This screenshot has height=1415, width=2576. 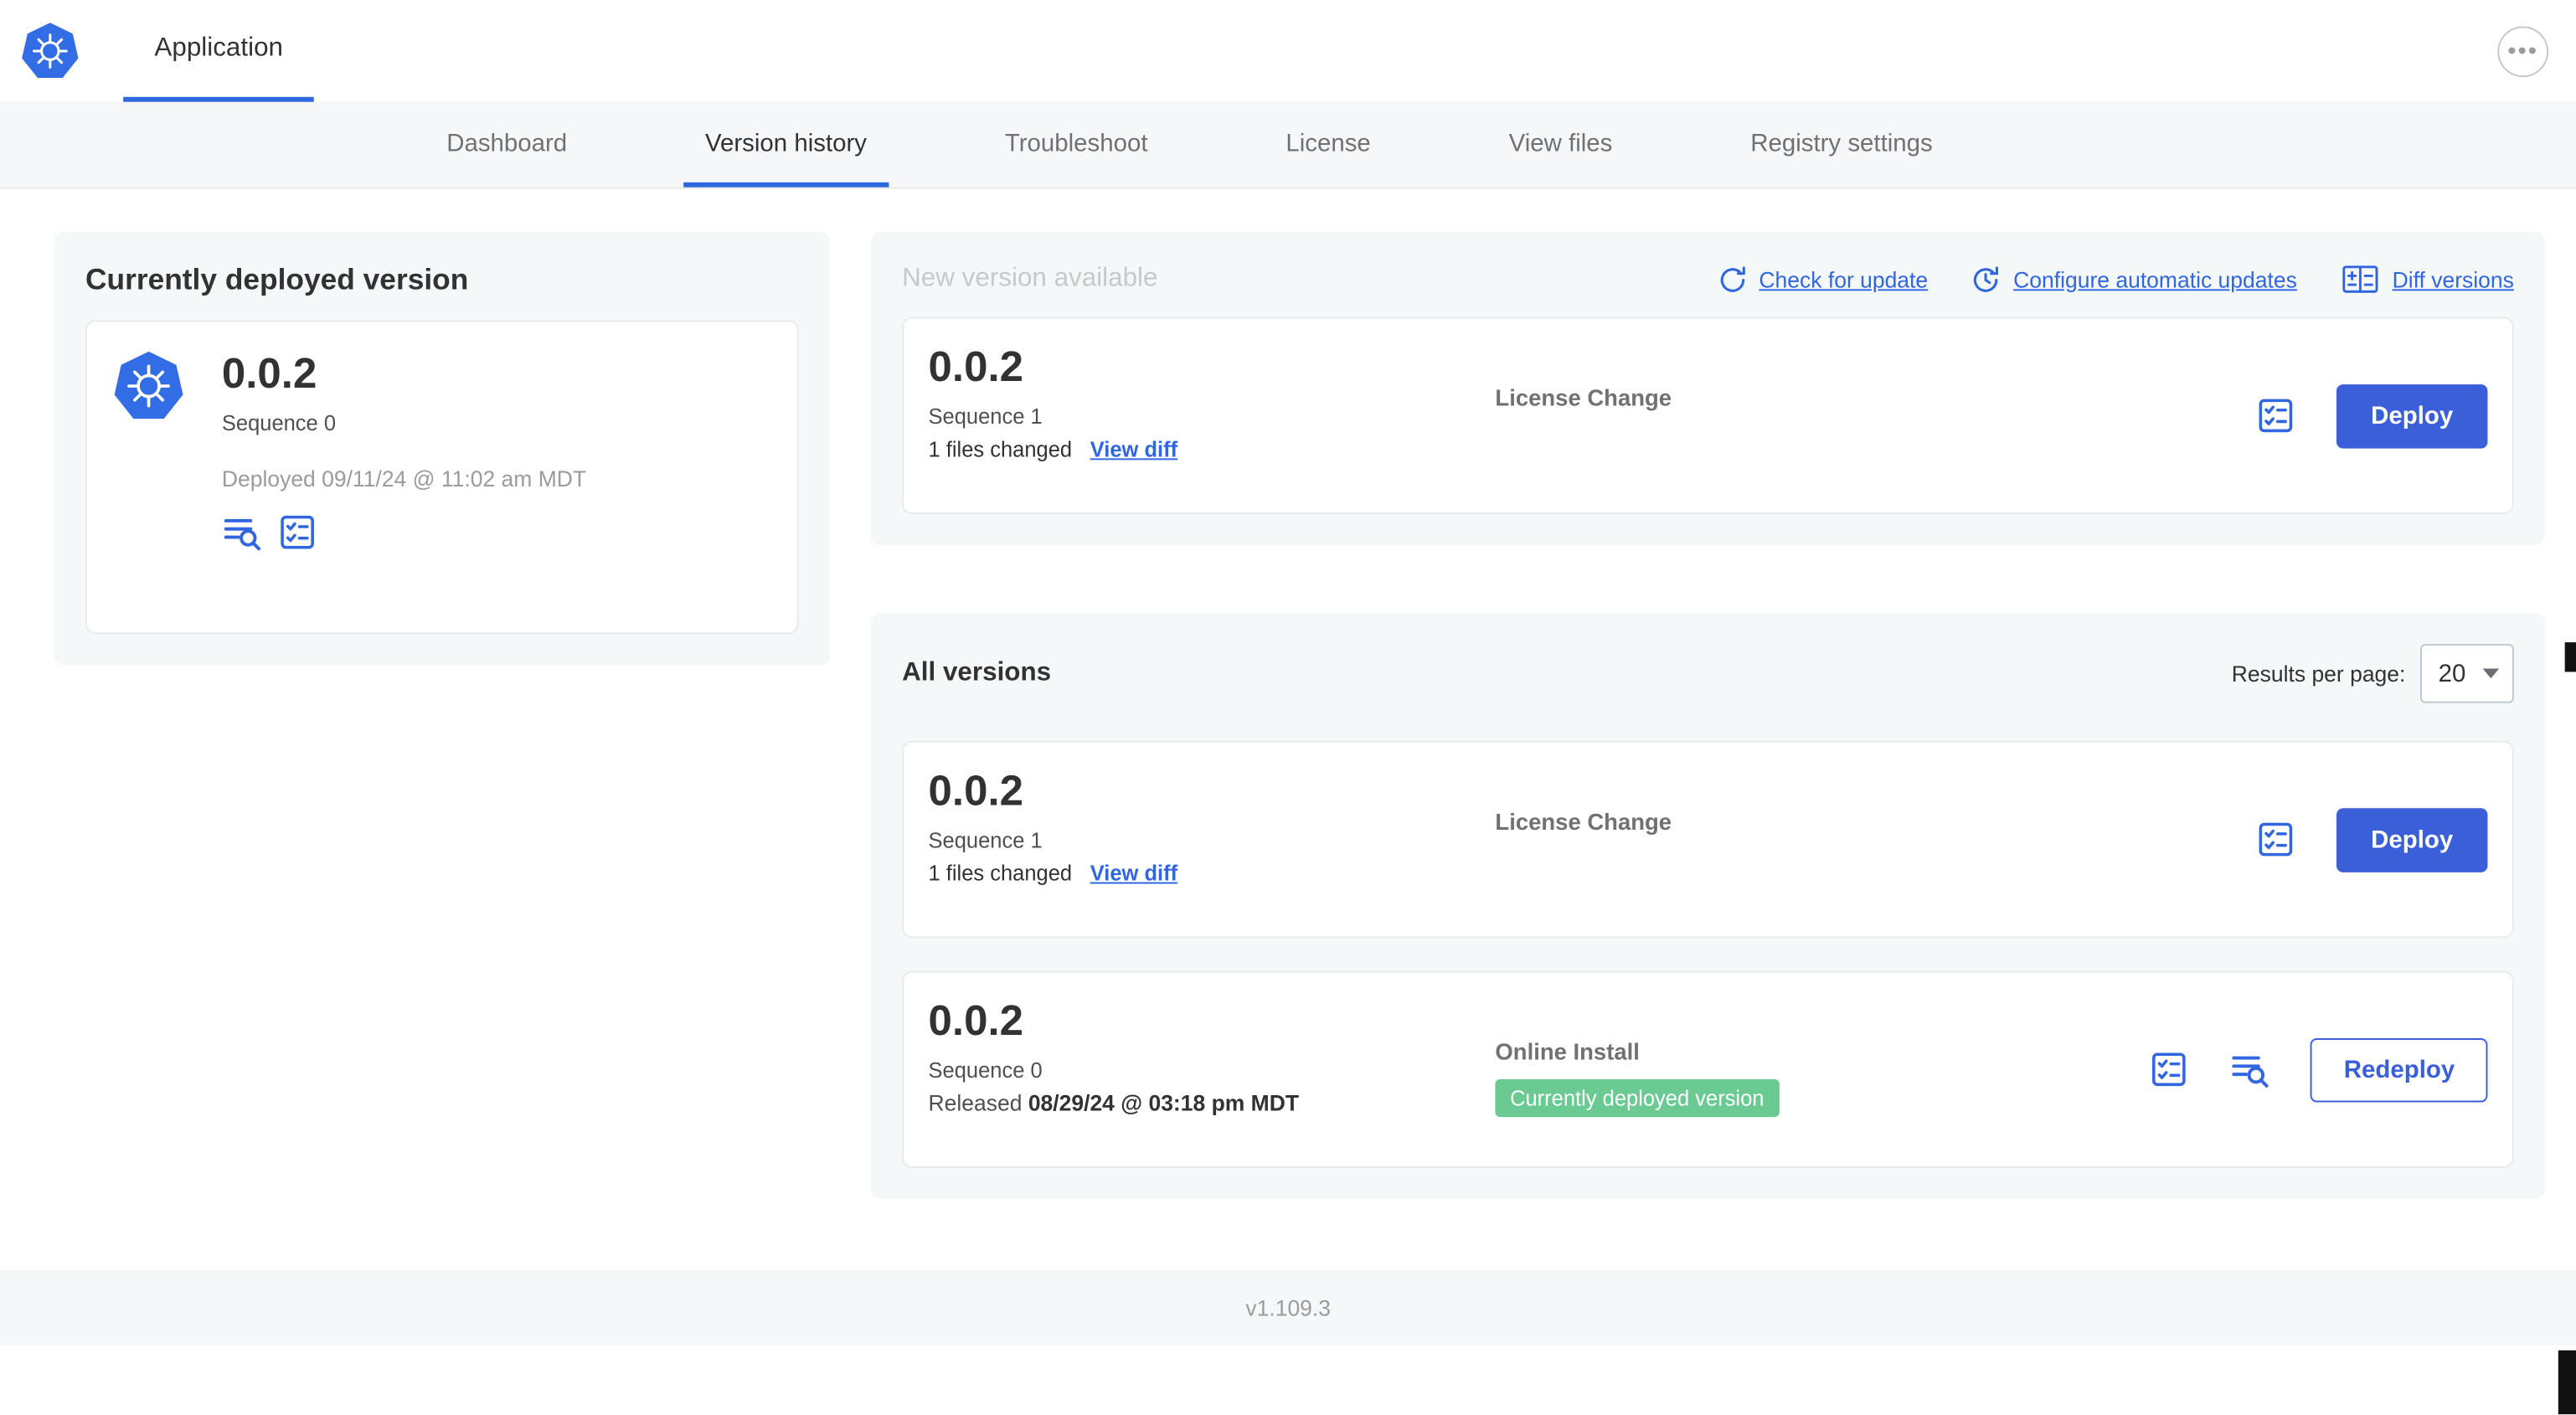 What do you see at coordinates (507, 146) in the screenshot?
I see `tab-dashboard: Dashboard` at bounding box center [507, 146].